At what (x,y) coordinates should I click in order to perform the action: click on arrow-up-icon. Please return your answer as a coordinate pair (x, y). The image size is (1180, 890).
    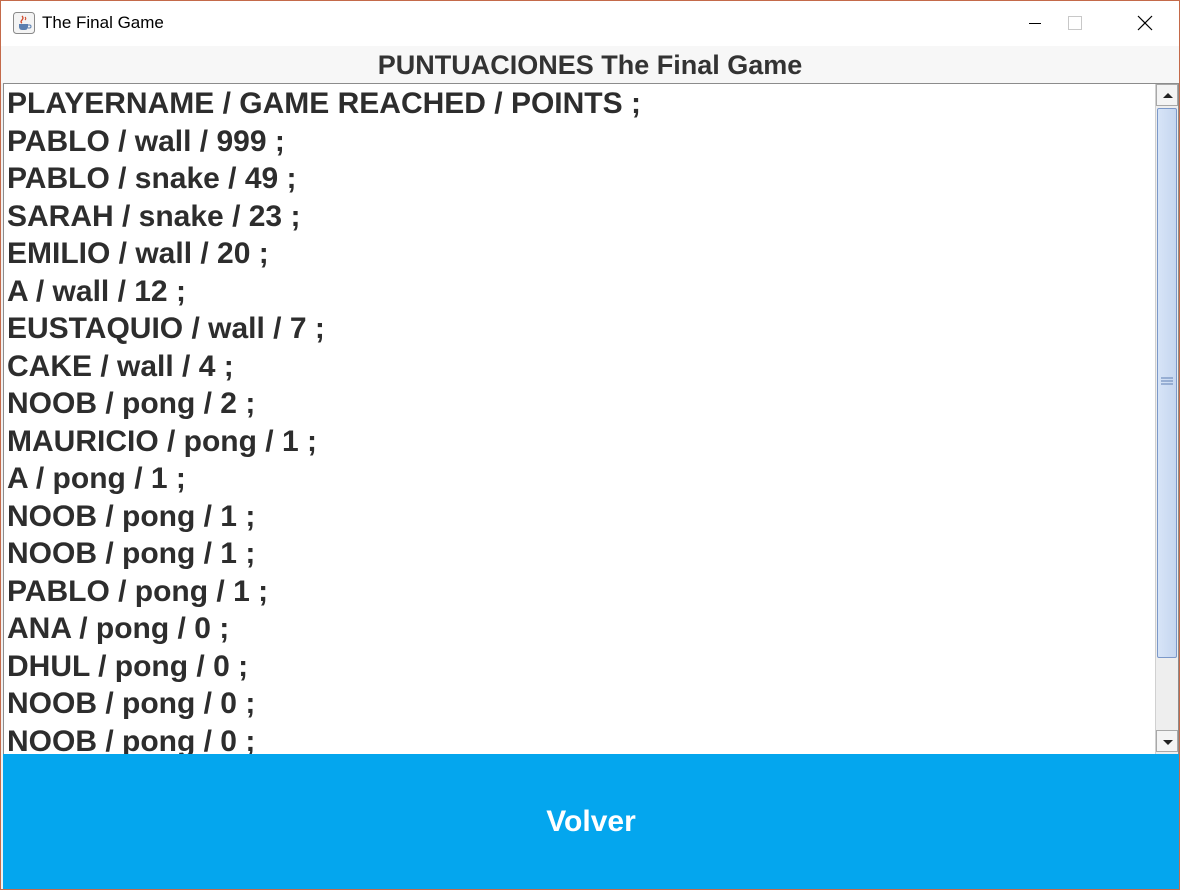
    Looking at the image, I should click on (1168, 95).